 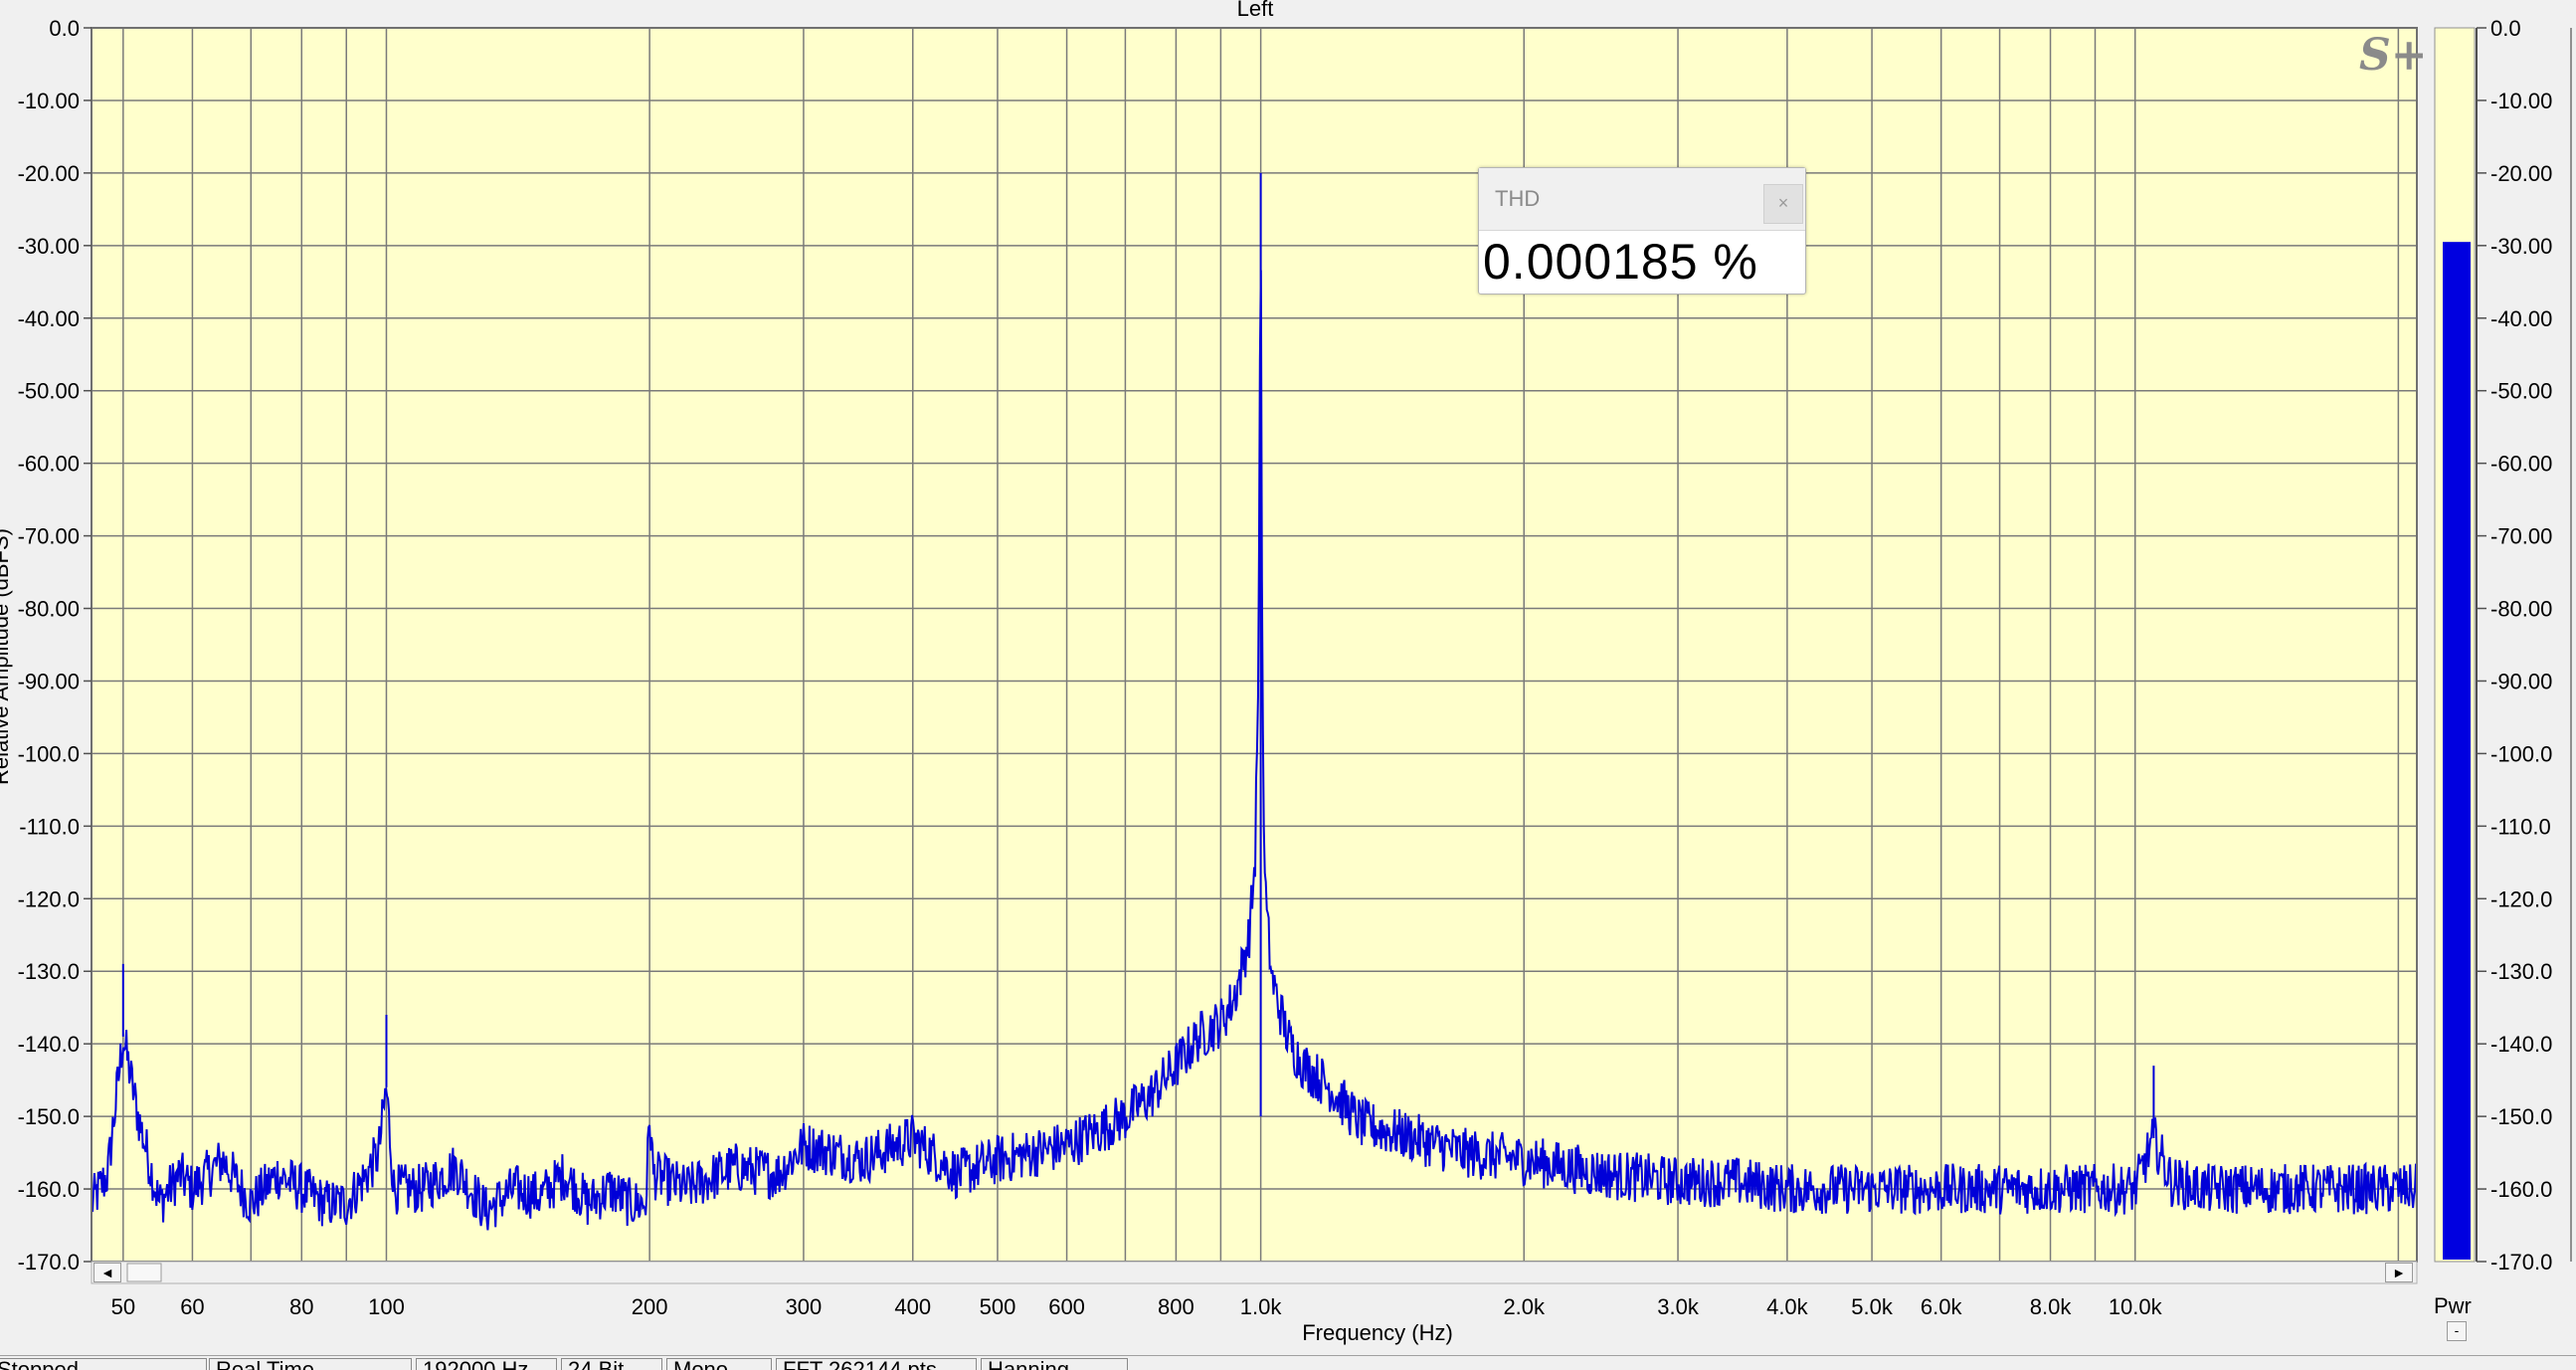 What do you see at coordinates (49, 827) in the screenshot?
I see `y-tick-label: -110.0` at bounding box center [49, 827].